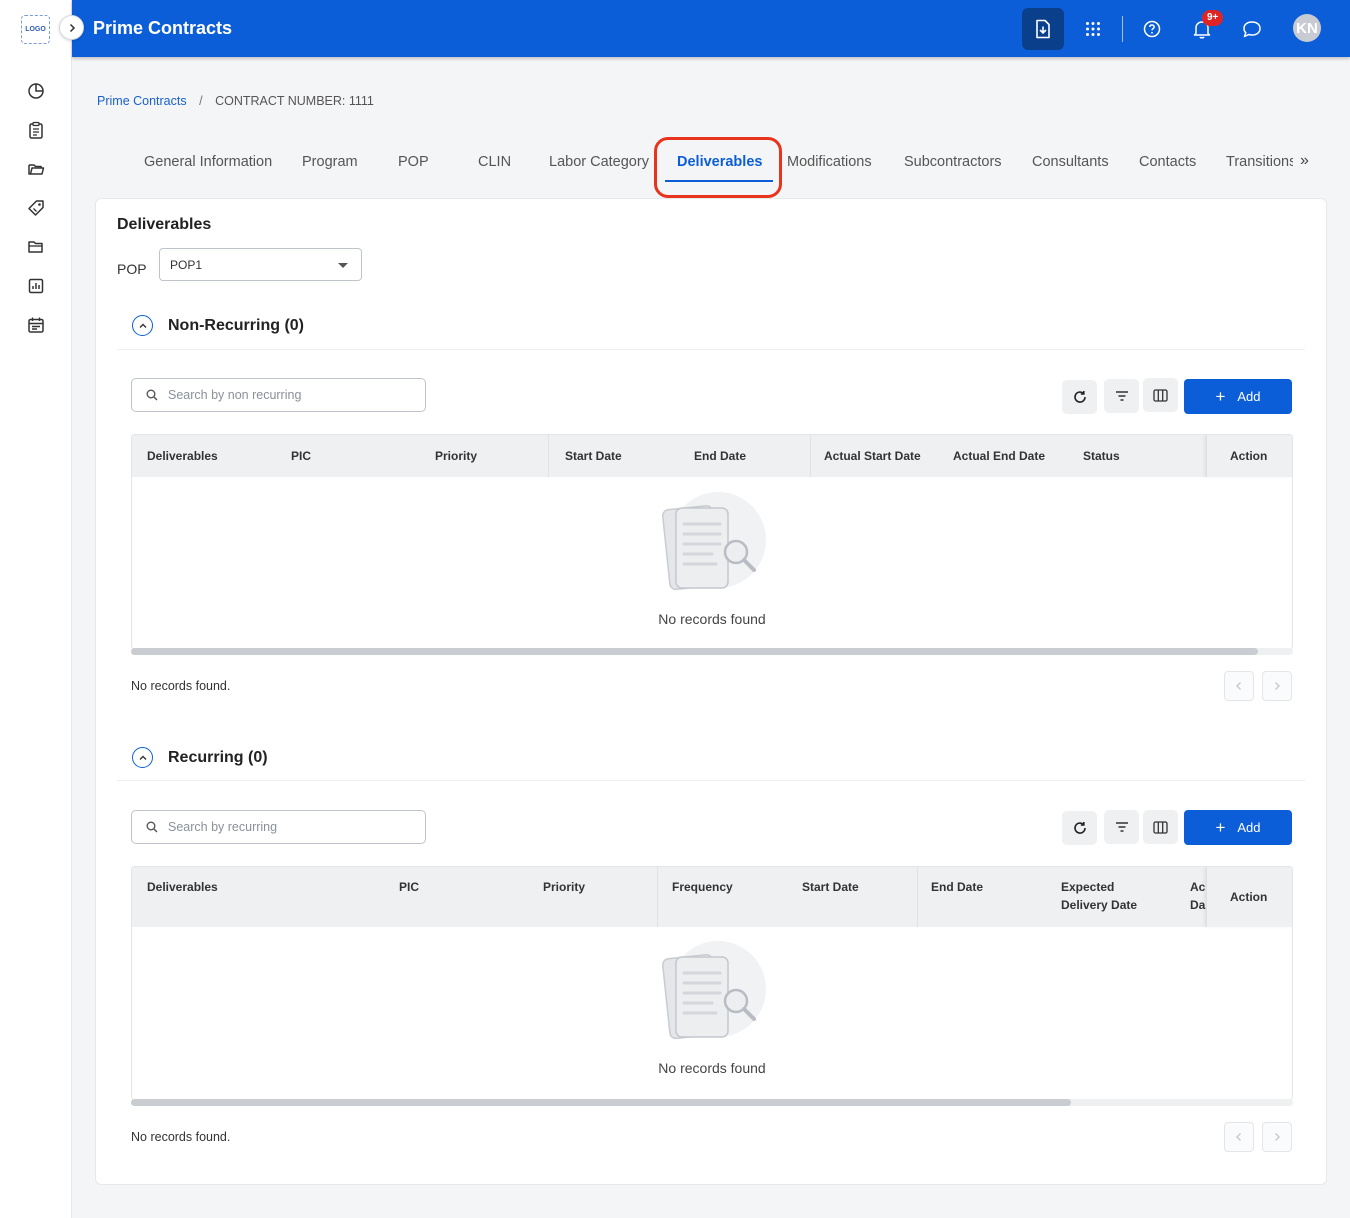 This screenshot has height=1218, width=1350. What do you see at coordinates (1167, 162) in the screenshot?
I see `tab-contacts: Contacts` at bounding box center [1167, 162].